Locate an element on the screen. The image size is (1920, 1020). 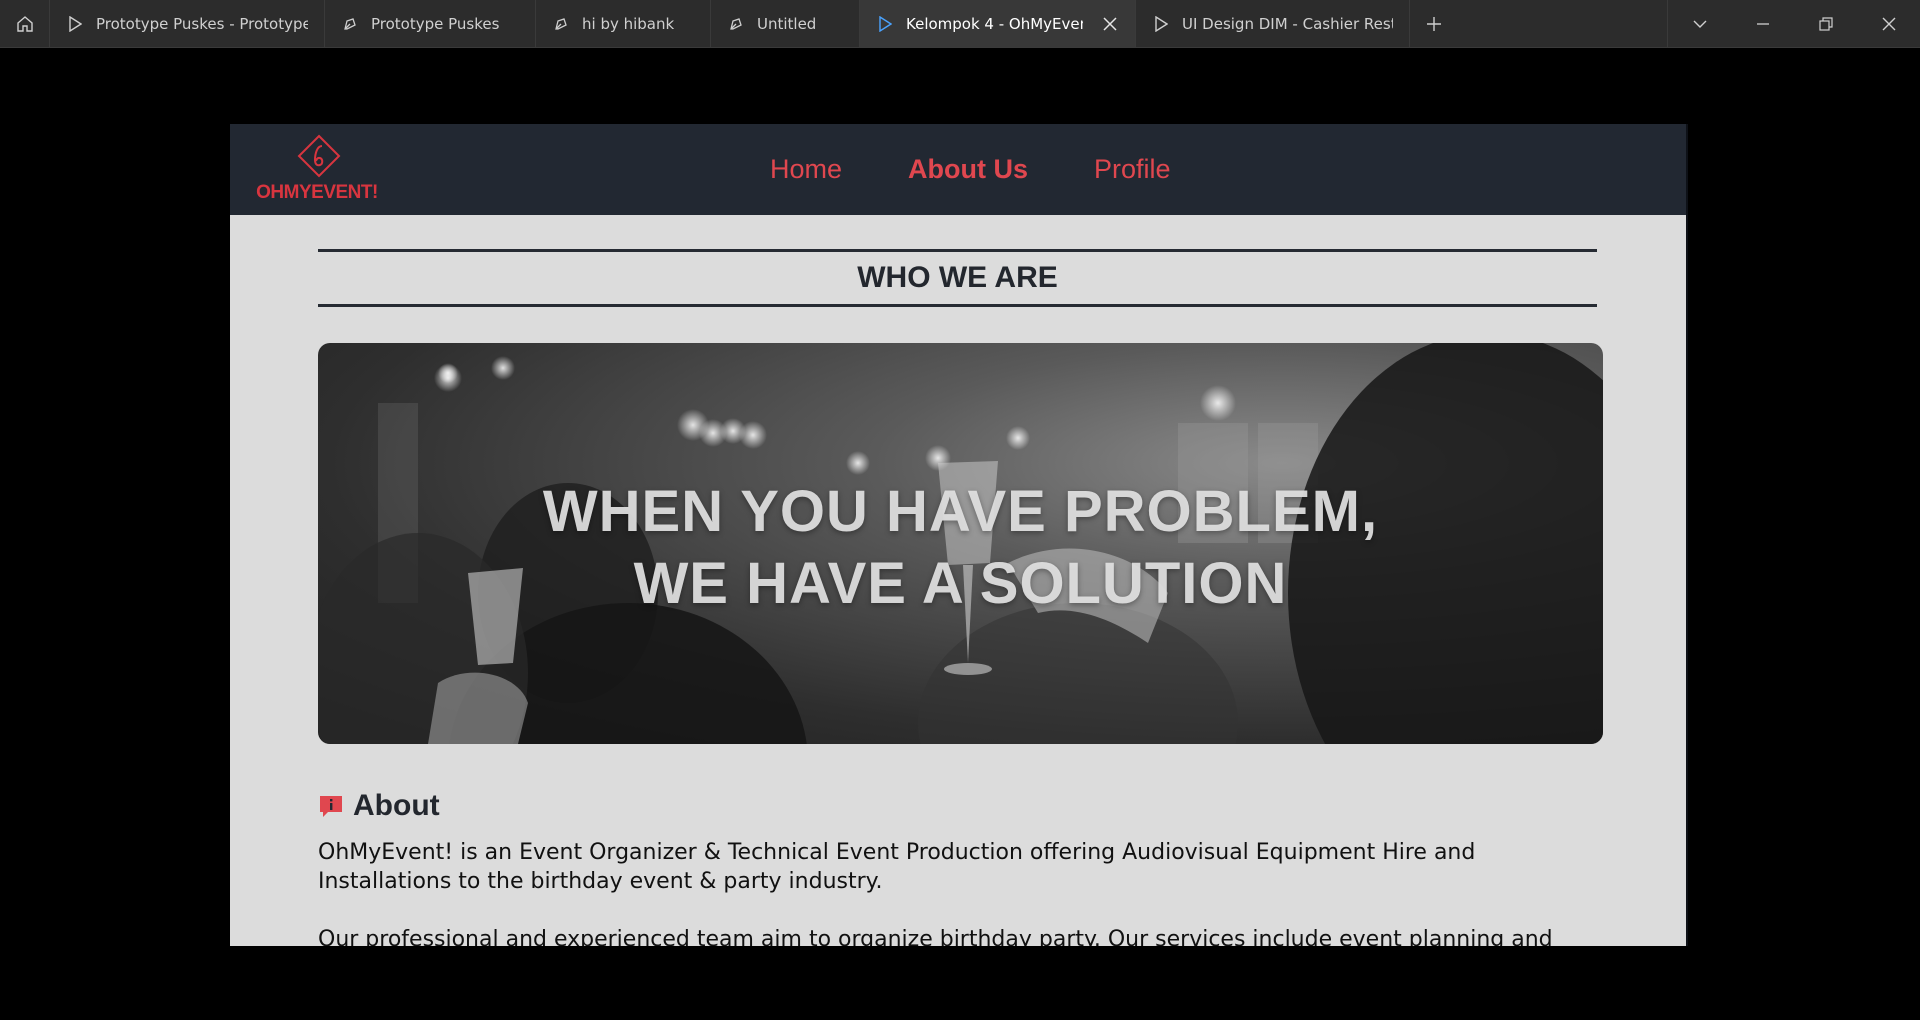
site-navbar: OHMYEVENT! Home About Us Profile is located at coordinates (958, 169).